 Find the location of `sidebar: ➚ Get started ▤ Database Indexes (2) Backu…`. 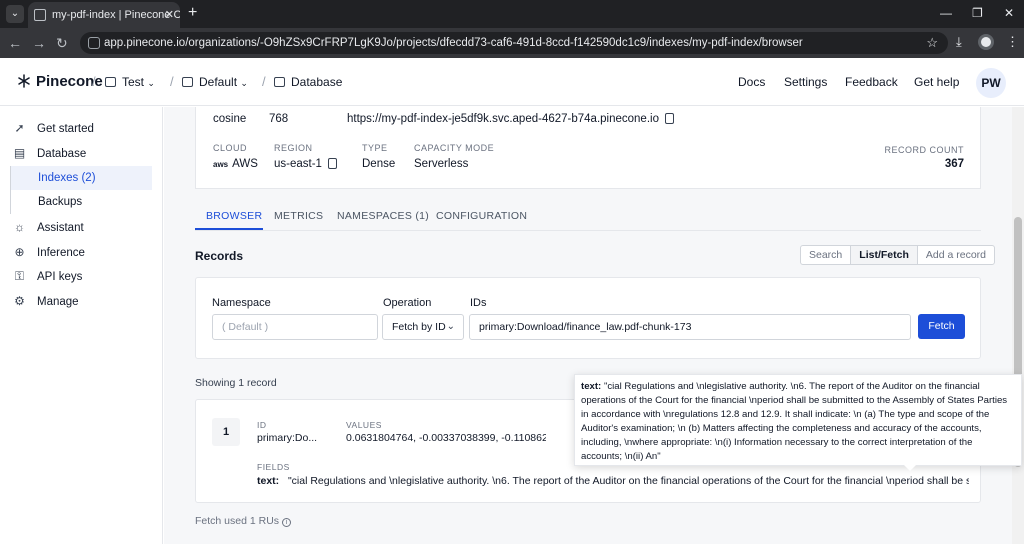

sidebar: ➚ Get started ▤ Database Indexes (2) Backu… is located at coordinates (81, 325).